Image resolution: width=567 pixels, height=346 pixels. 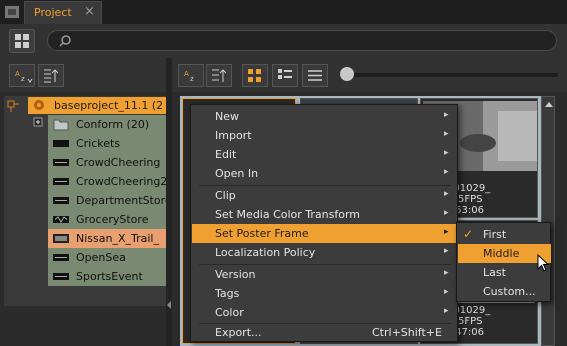 I want to click on tree-item-crowdcheering2: CrowdCheering2, so click(x=108, y=181).